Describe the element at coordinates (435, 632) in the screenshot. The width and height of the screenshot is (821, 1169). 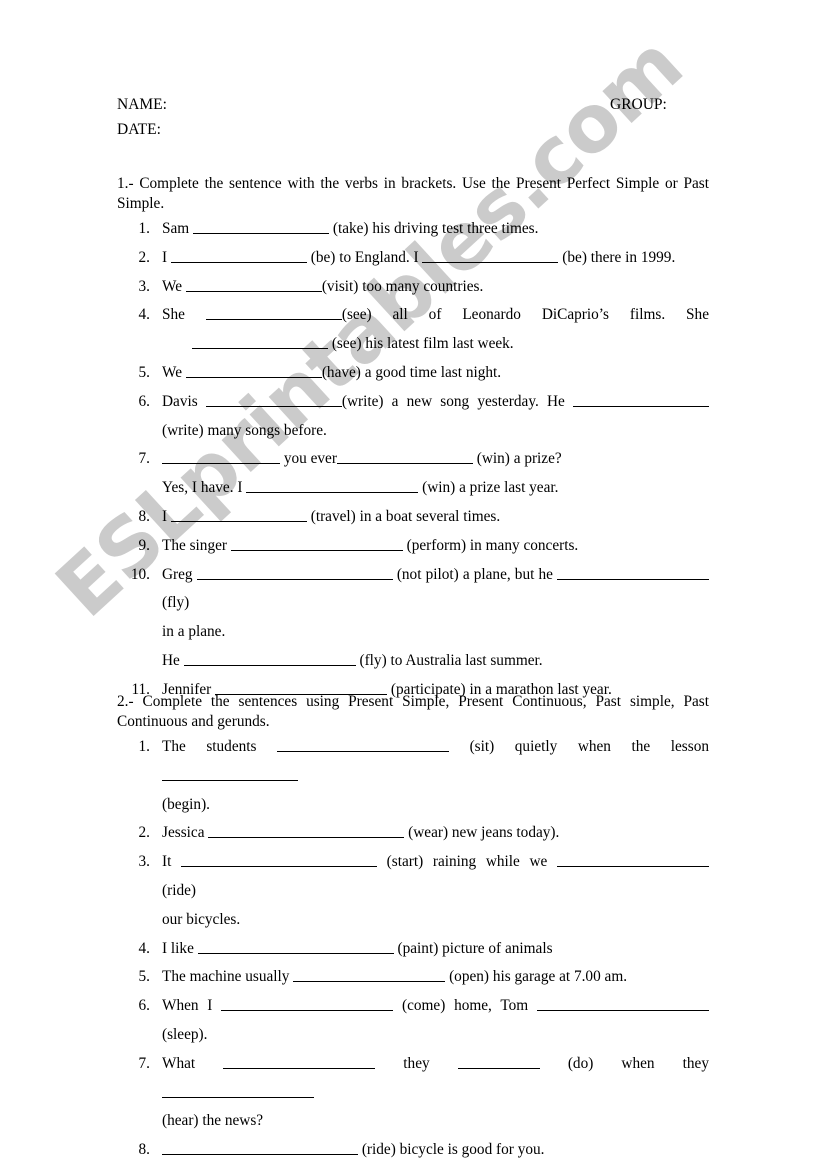
I see `item-line: in a plane.` at that location.